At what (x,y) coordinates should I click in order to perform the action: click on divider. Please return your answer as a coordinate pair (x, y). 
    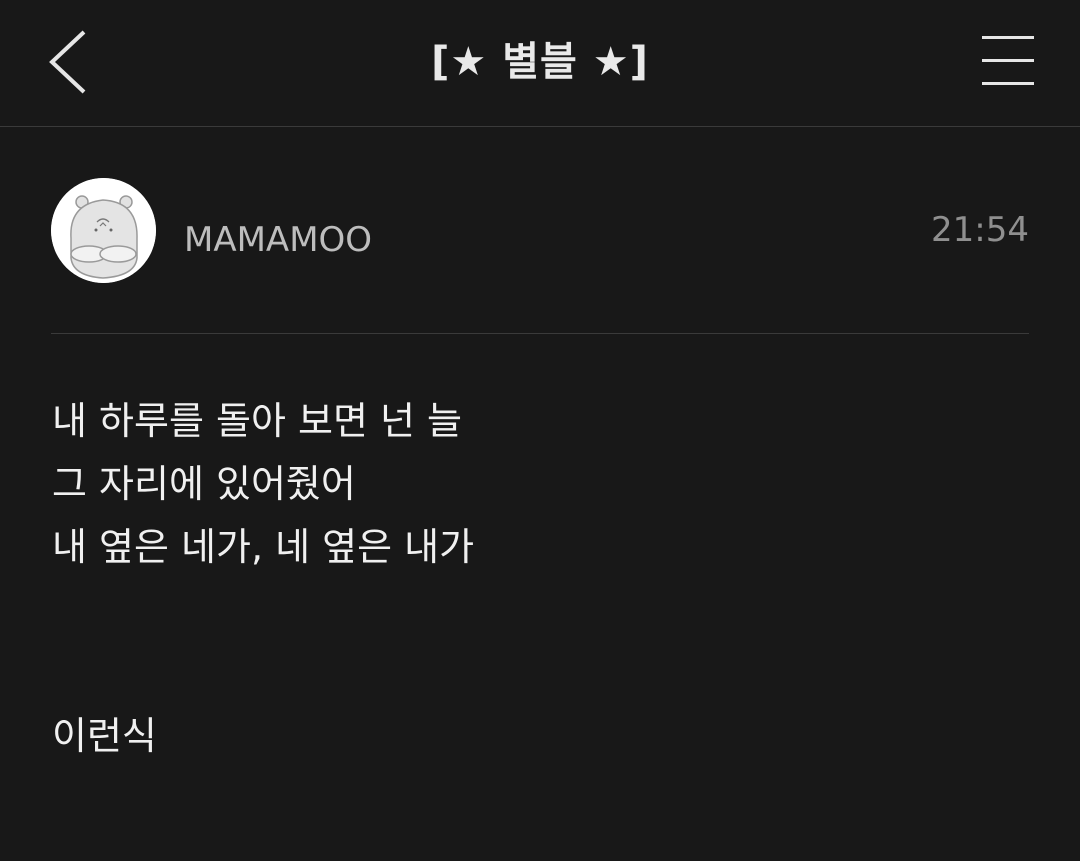
    Looking at the image, I should click on (540, 333).